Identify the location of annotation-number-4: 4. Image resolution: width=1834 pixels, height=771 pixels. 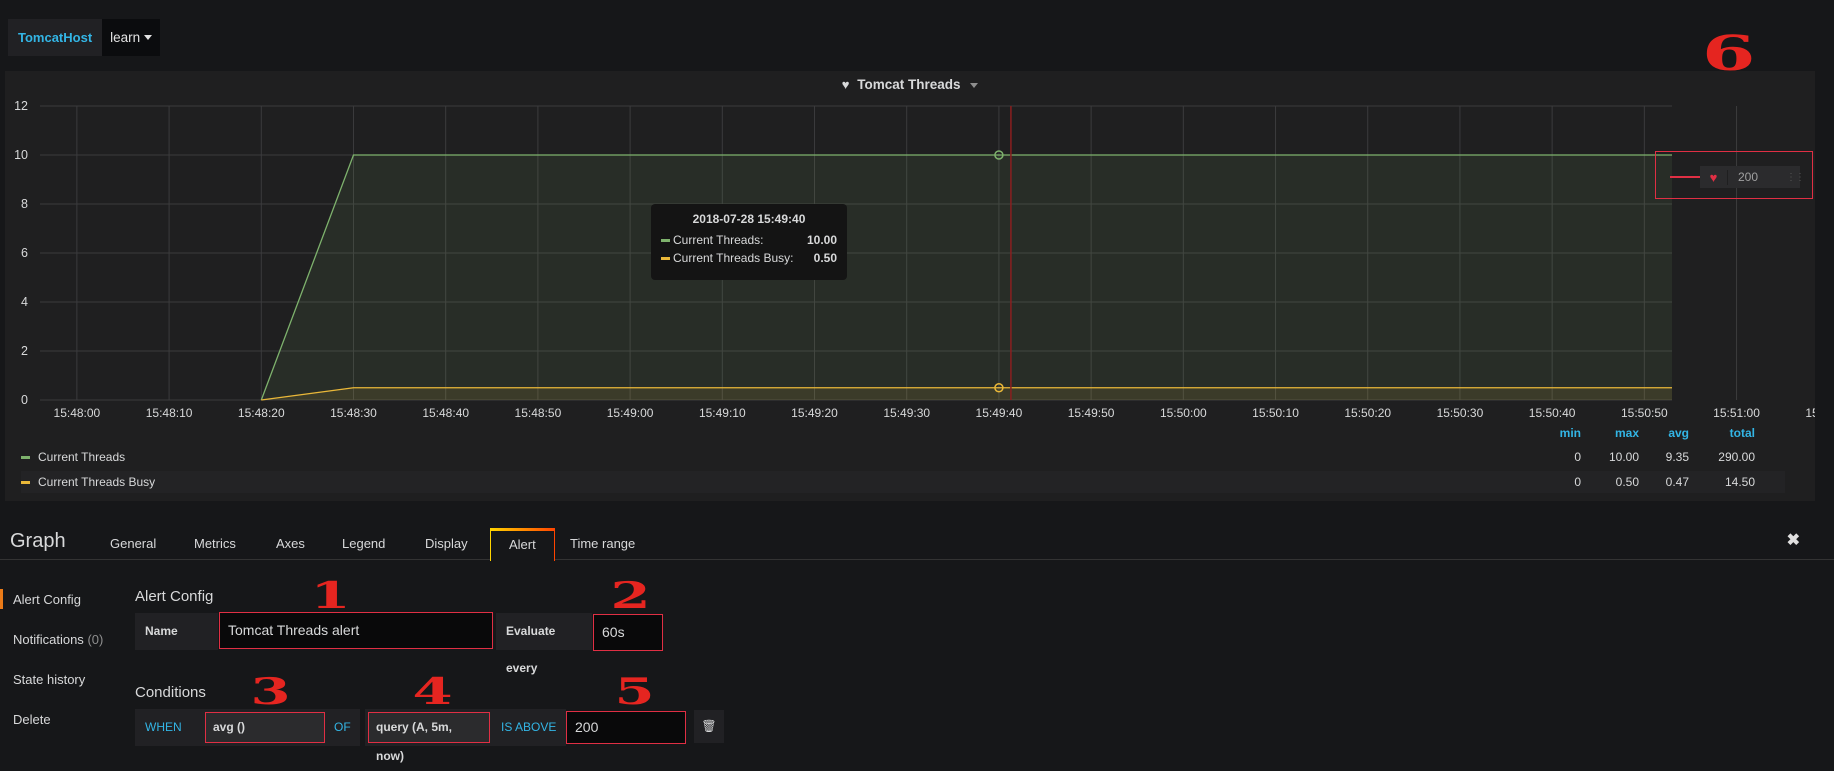
(432, 692).